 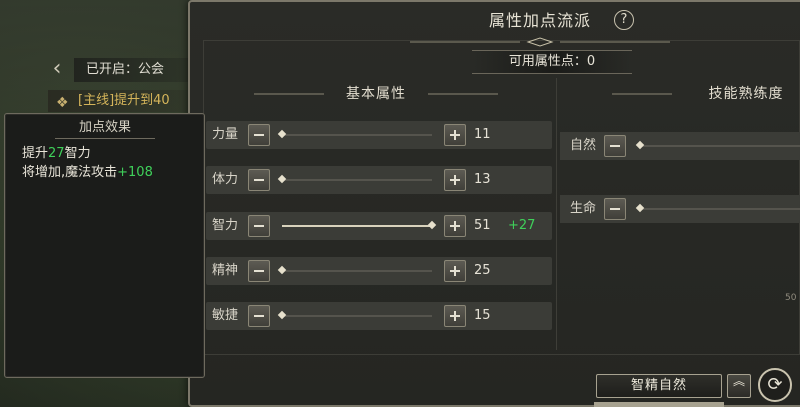 I want to click on basic-attributes-title: 基本属性, so click(x=376, y=94).